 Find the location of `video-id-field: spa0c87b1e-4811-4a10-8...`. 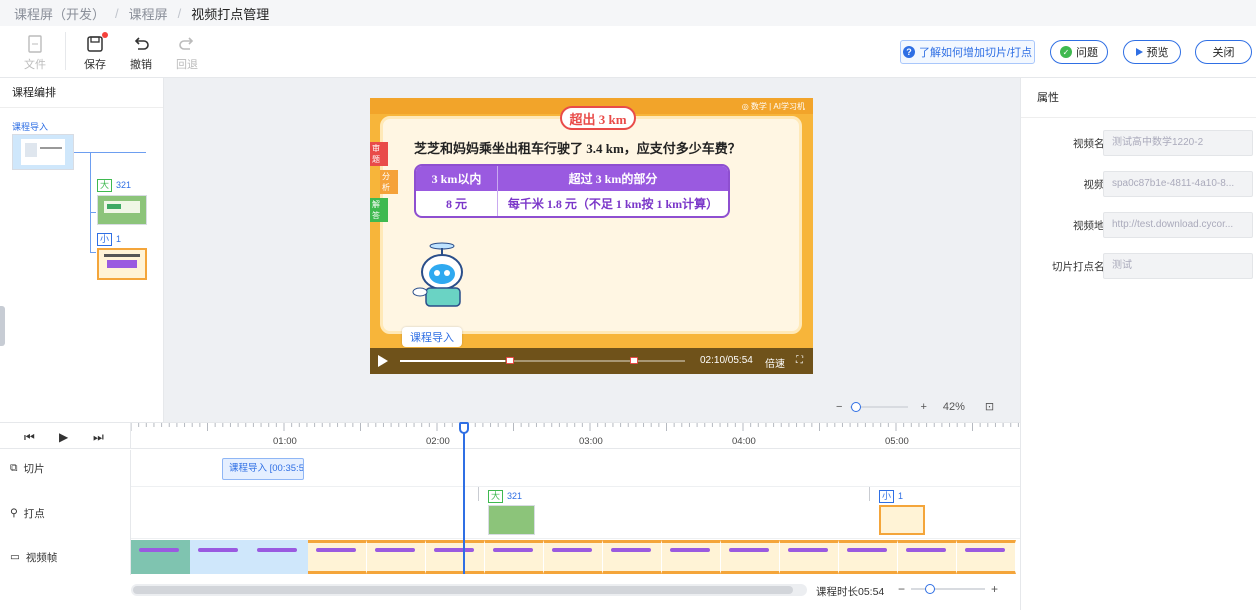

video-id-field: spa0c87b1e-4811-4a10-8... is located at coordinates (1178, 184).